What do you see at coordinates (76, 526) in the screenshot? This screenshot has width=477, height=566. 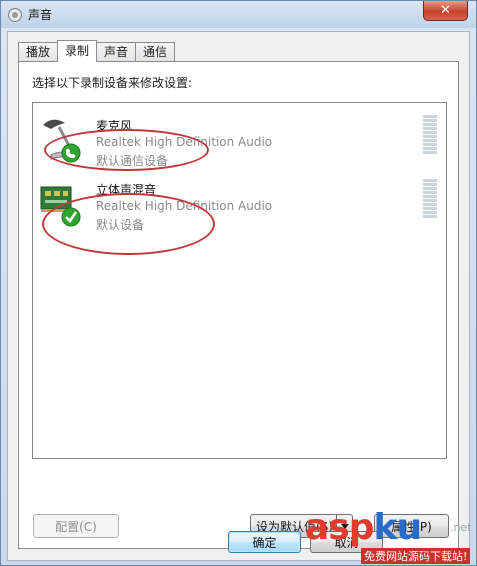 I see `configure-button: 配置(C)` at bounding box center [76, 526].